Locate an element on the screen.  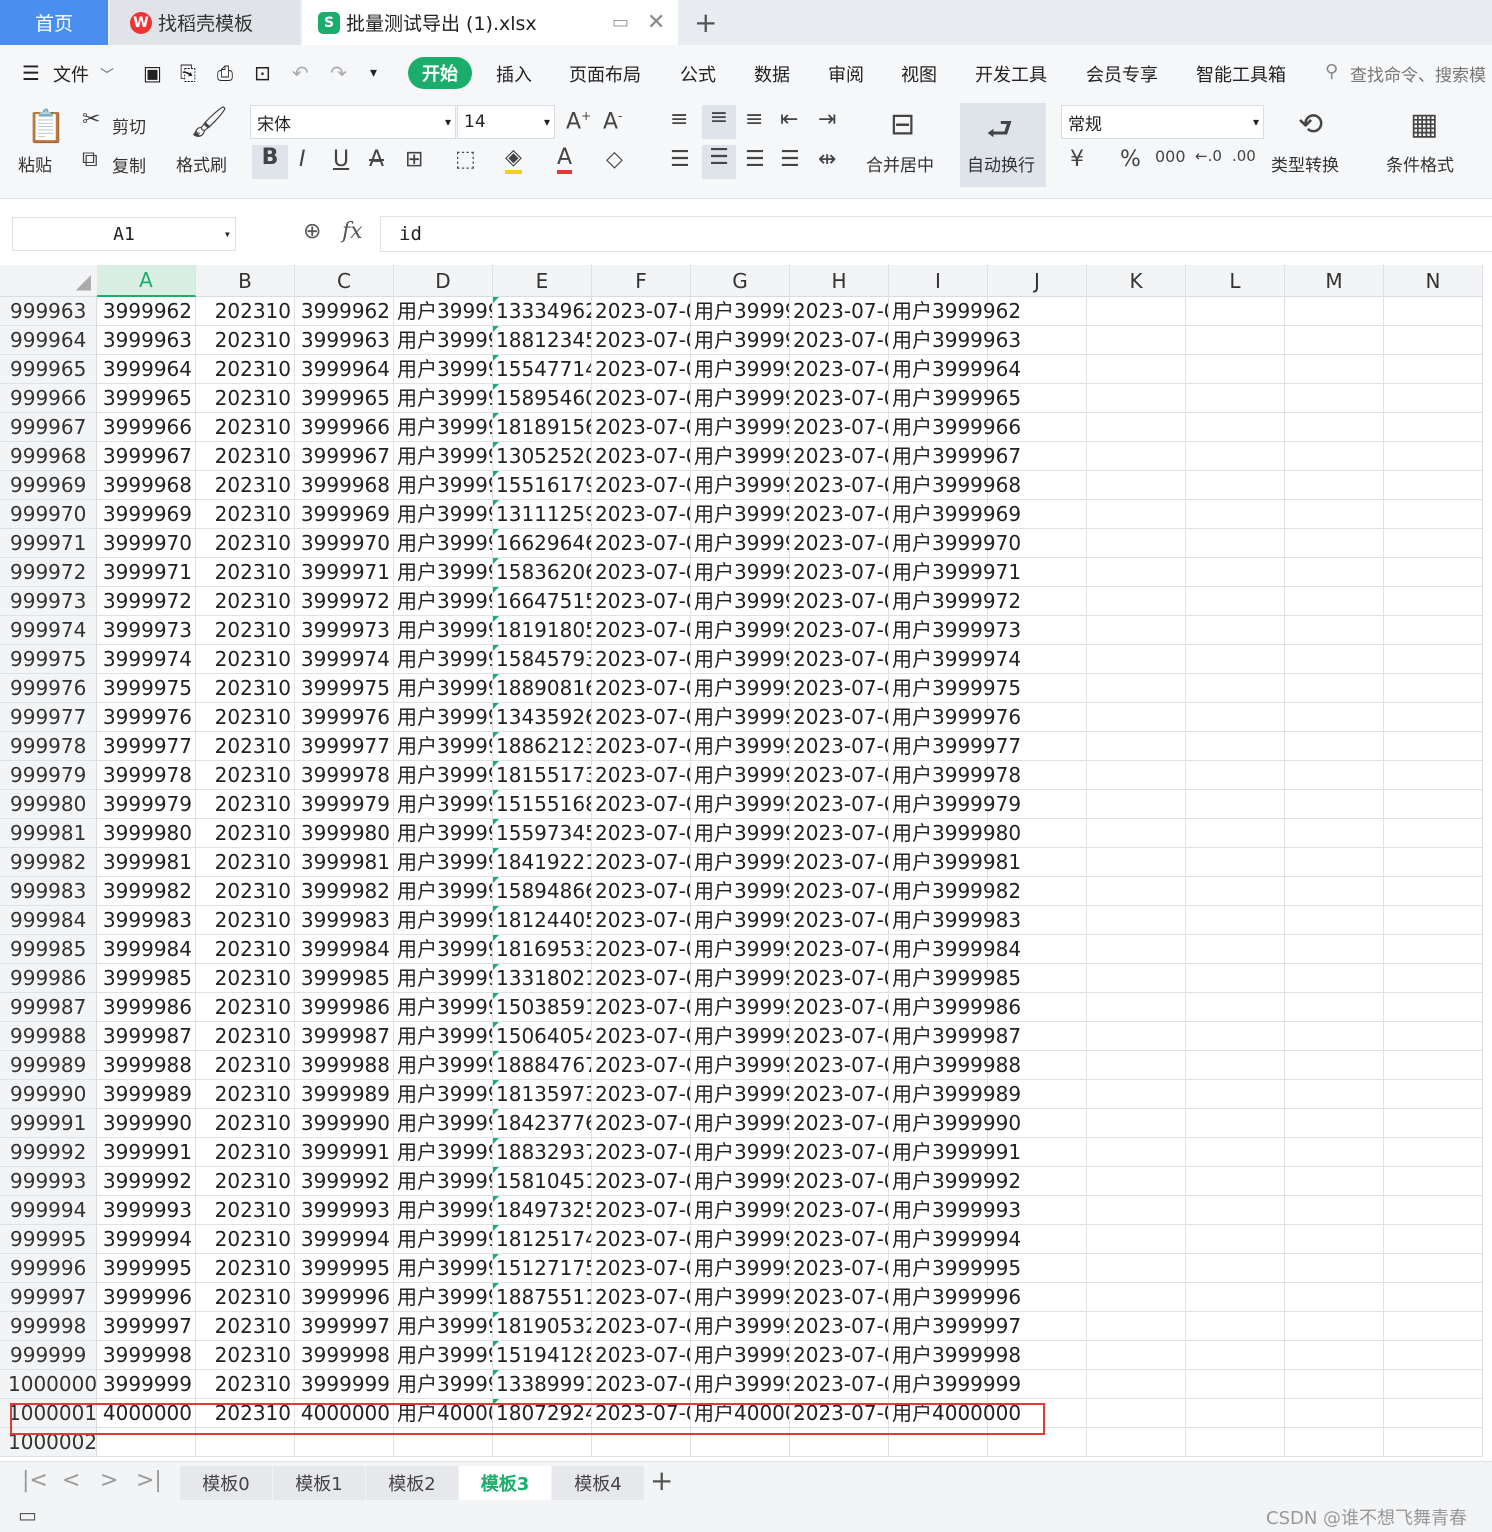
cell: 用户3999981 is located at coordinates (955, 862).